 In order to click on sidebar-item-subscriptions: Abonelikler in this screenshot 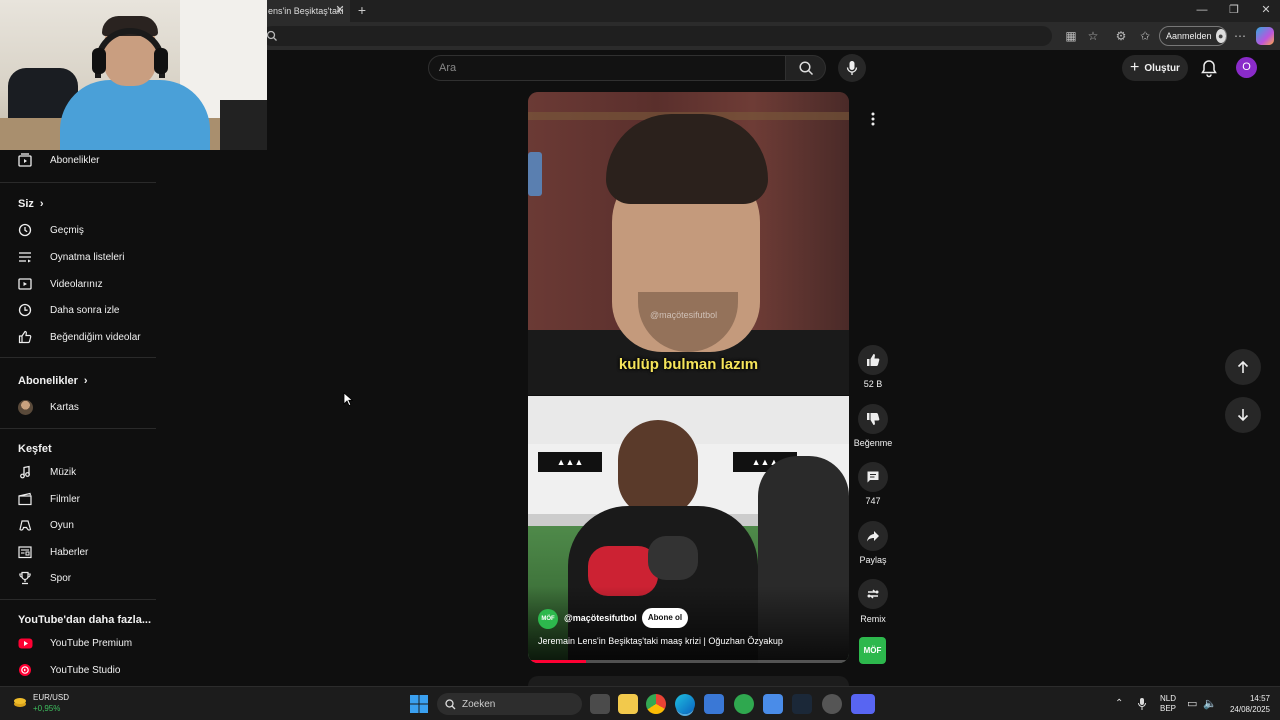, I will do `click(87, 160)`.